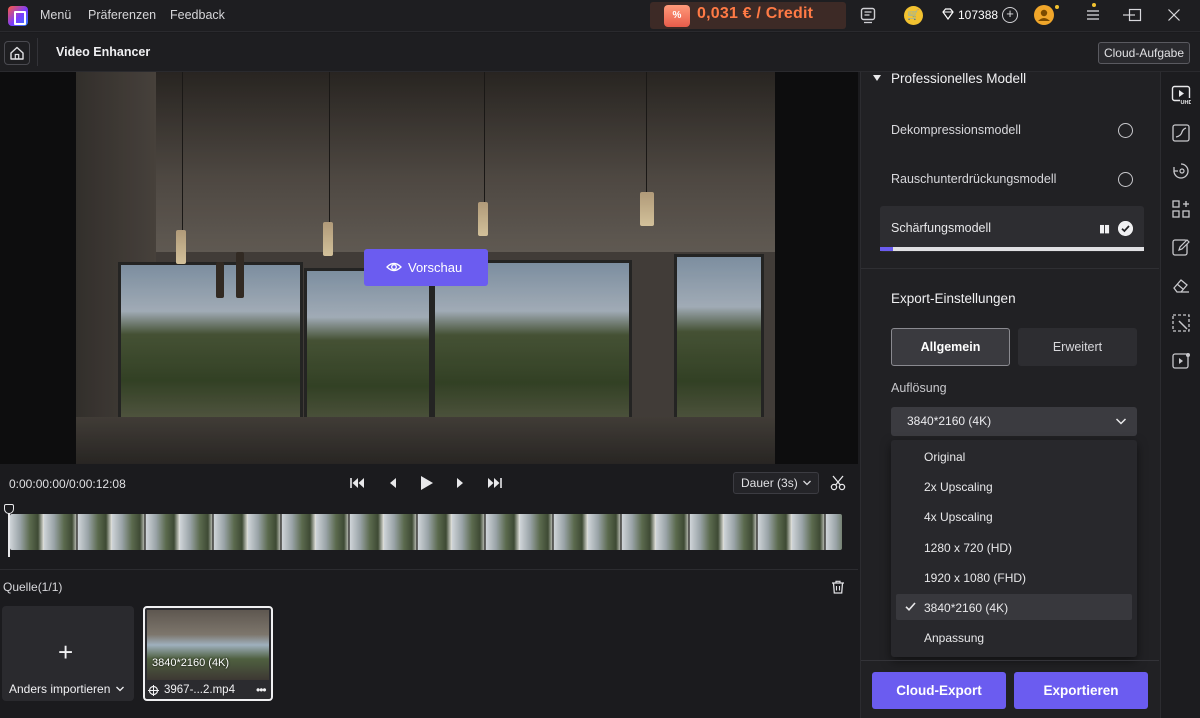 The height and width of the screenshot is (718, 1200). Describe the element at coordinates (1181, 285) in the screenshot. I see `eraser-icon` at that location.